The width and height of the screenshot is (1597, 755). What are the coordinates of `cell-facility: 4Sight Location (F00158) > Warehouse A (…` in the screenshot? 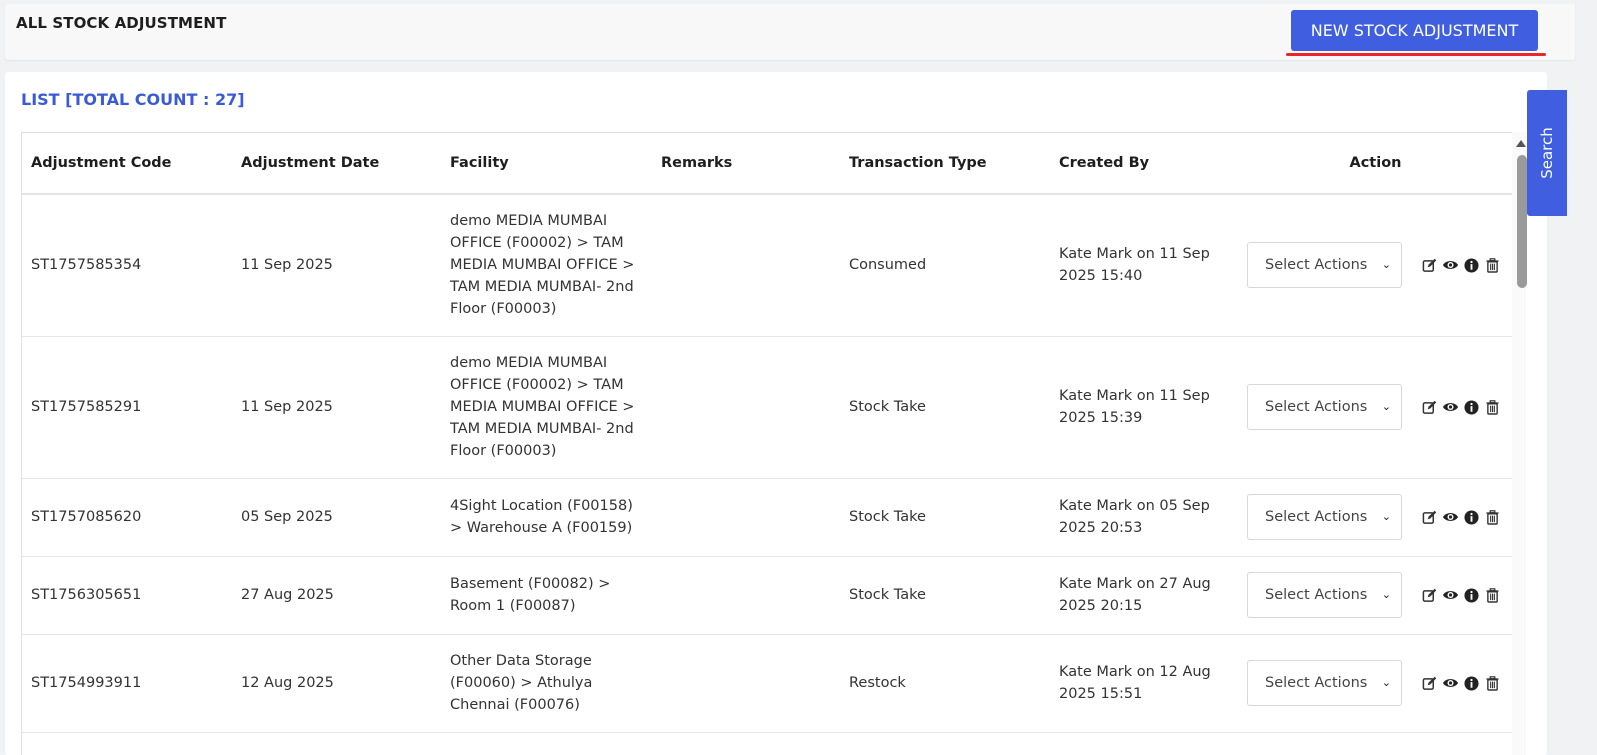 It's located at (546, 517).